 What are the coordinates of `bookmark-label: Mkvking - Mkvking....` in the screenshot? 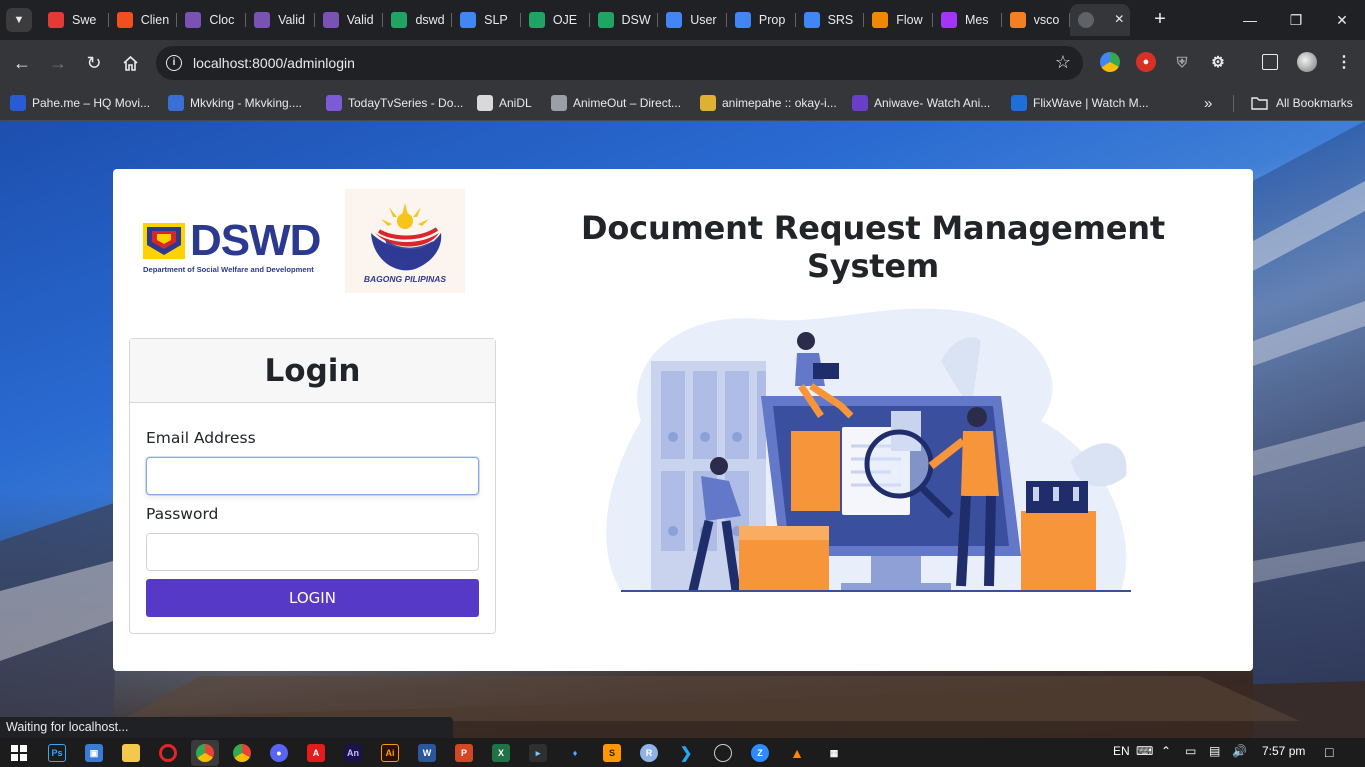 It's located at (246, 103).